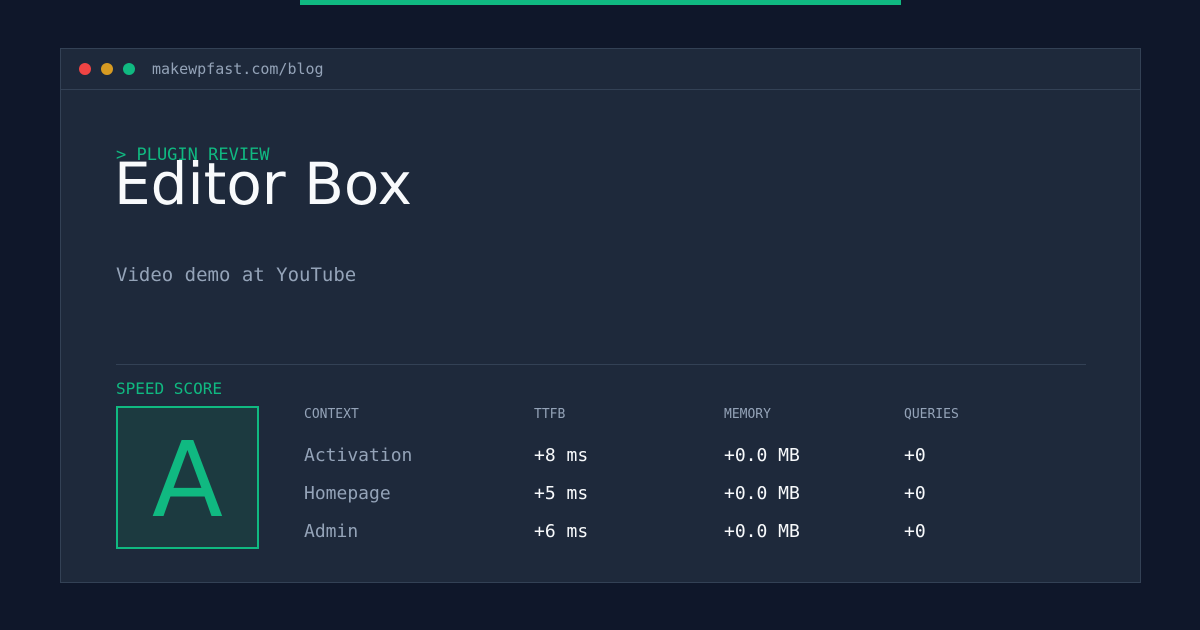  What do you see at coordinates (169, 388) in the screenshot?
I see `speed-score-label: SPEED SCORE` at bounding box center [169, 388].